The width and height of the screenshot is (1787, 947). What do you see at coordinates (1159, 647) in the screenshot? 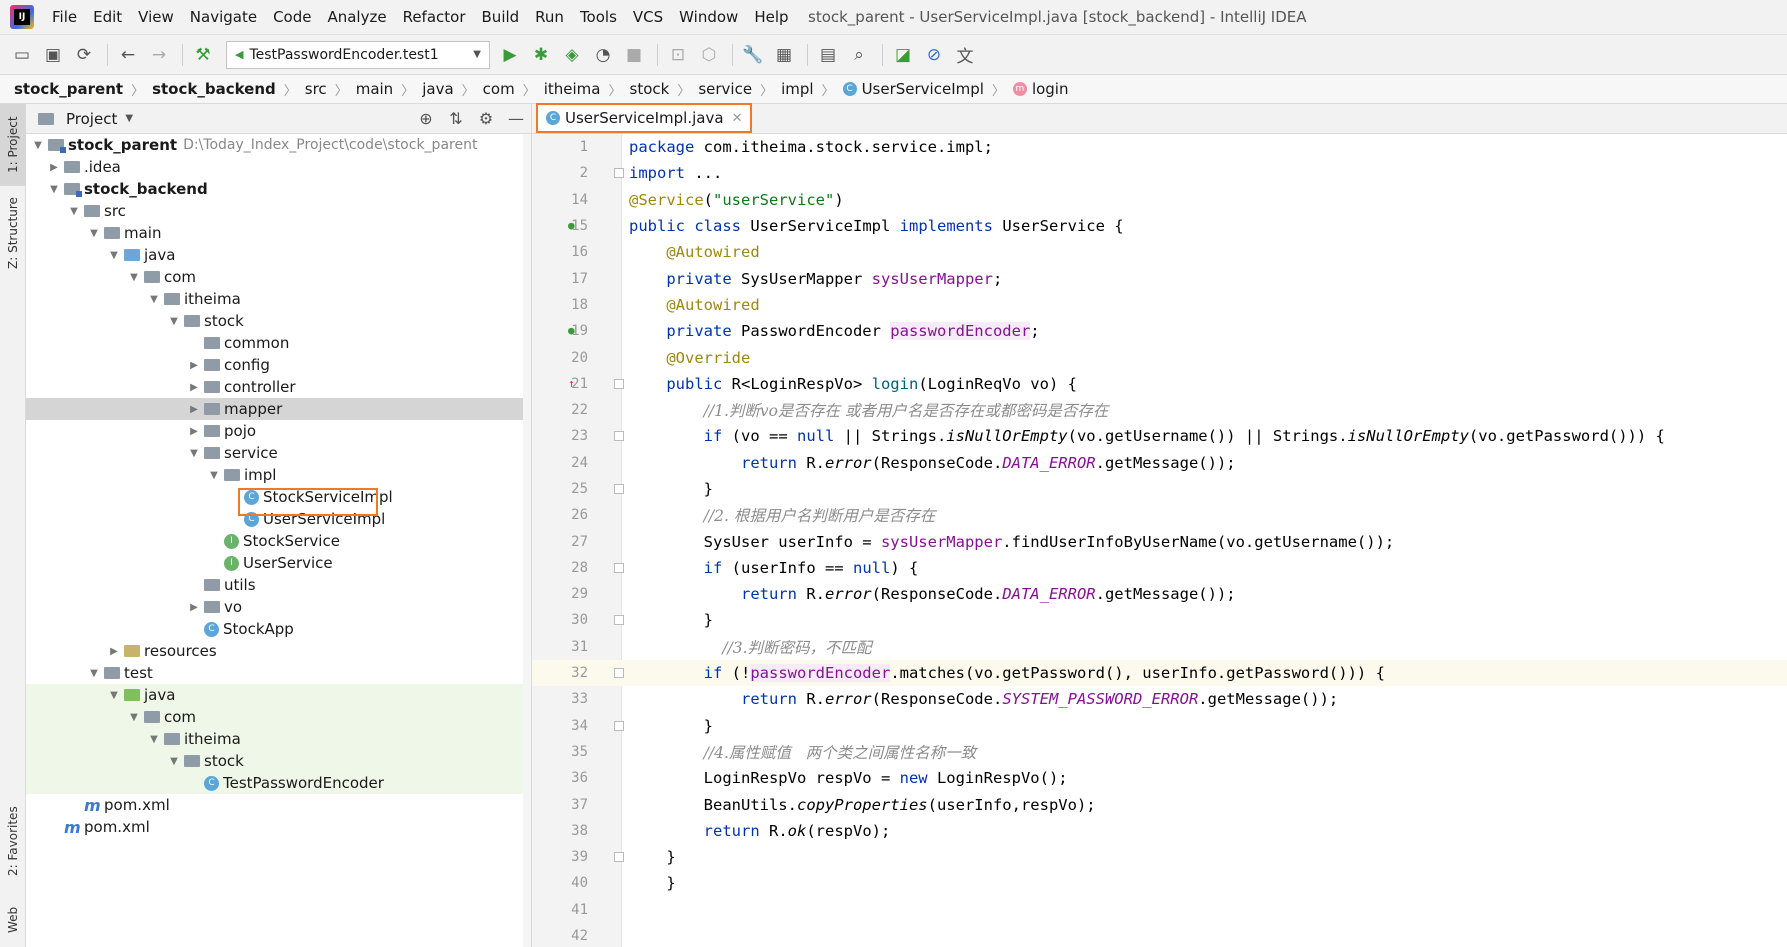
I see `code-line: 31 //3.判断密码，不匹配` at bounding box center [1159, 647].